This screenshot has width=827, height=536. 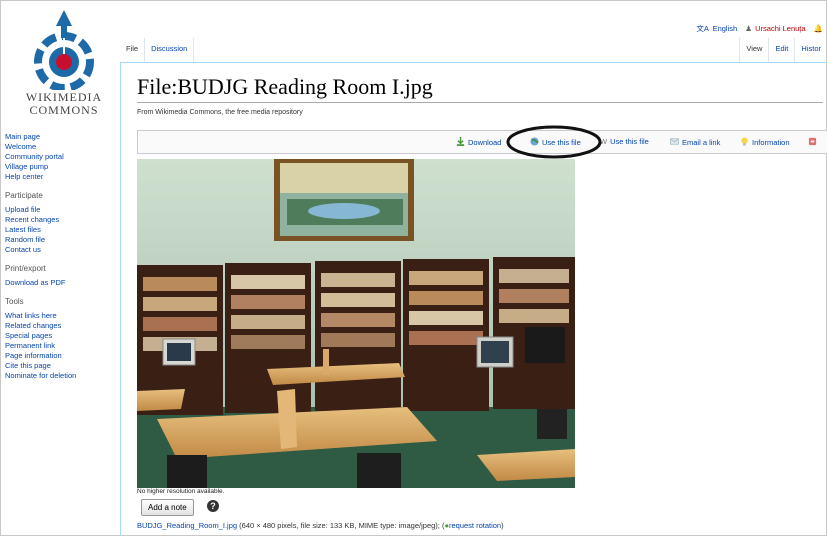 I want to click on sidebar-heading-print-export: Print/export, so click(x=25, y=268).